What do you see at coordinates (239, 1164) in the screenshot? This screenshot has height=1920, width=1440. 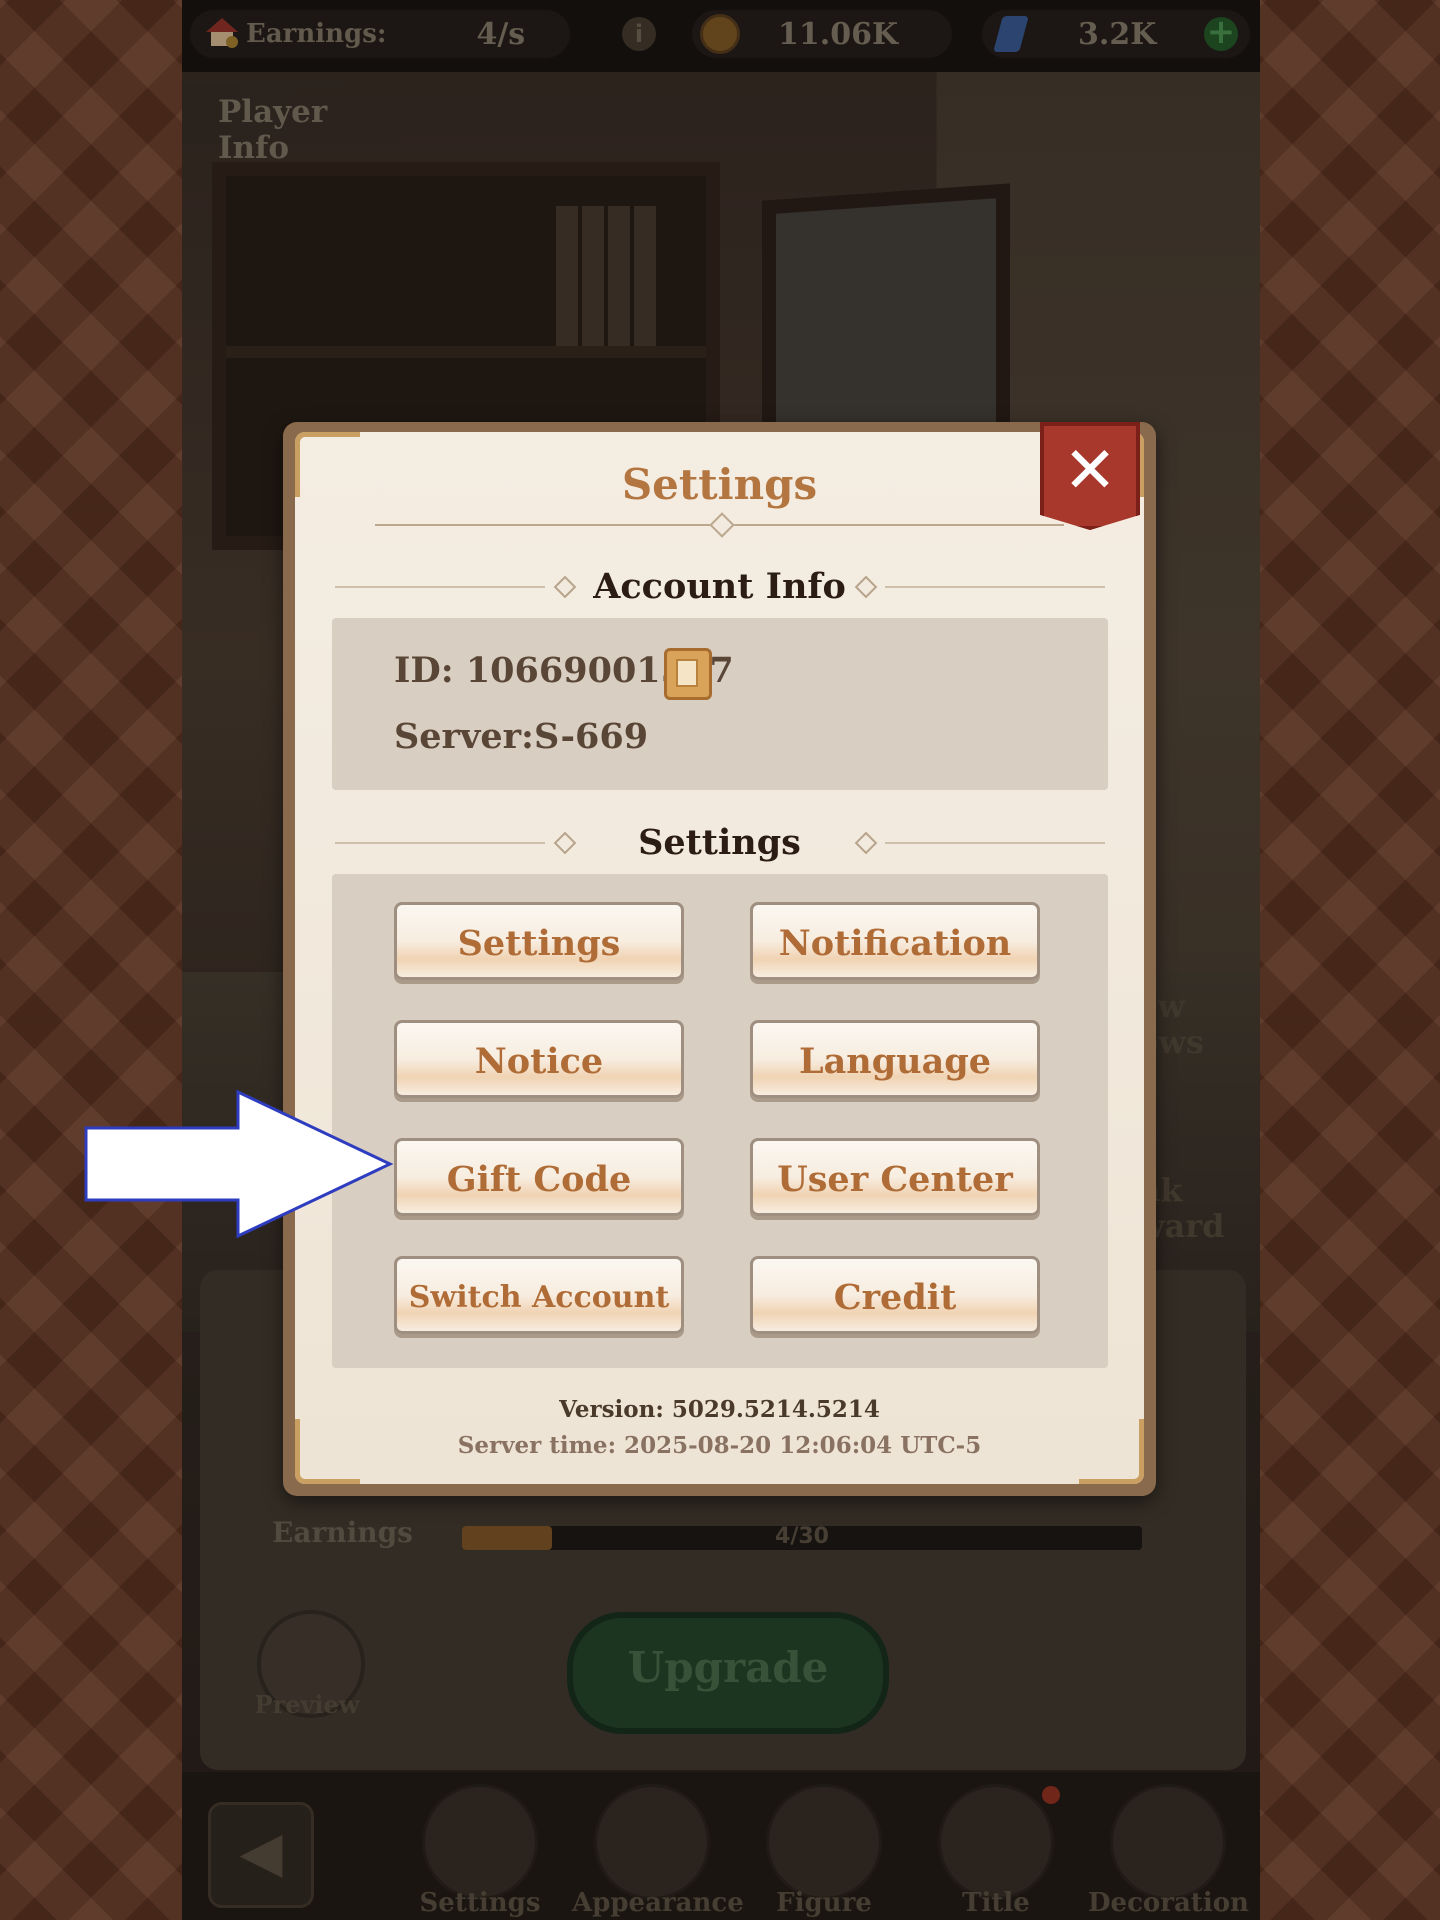 I see `pointer-arrow-icon` at bounding box center [239, 1164].